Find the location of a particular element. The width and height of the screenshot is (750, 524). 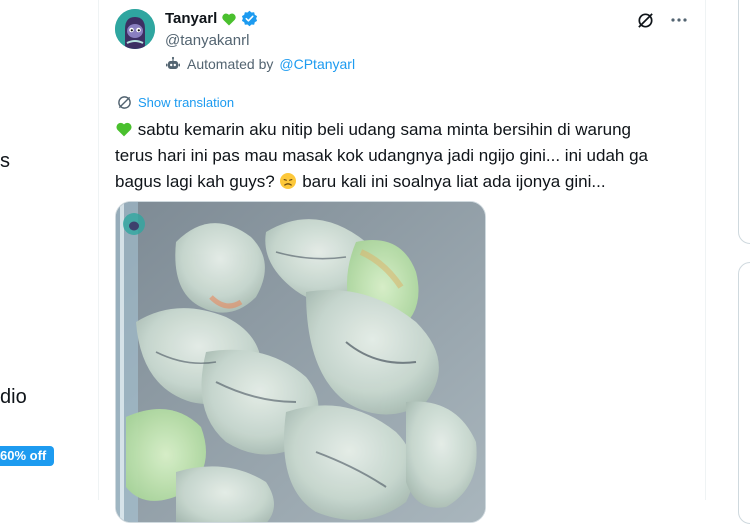

avatar is located at coordinates (135, 29).